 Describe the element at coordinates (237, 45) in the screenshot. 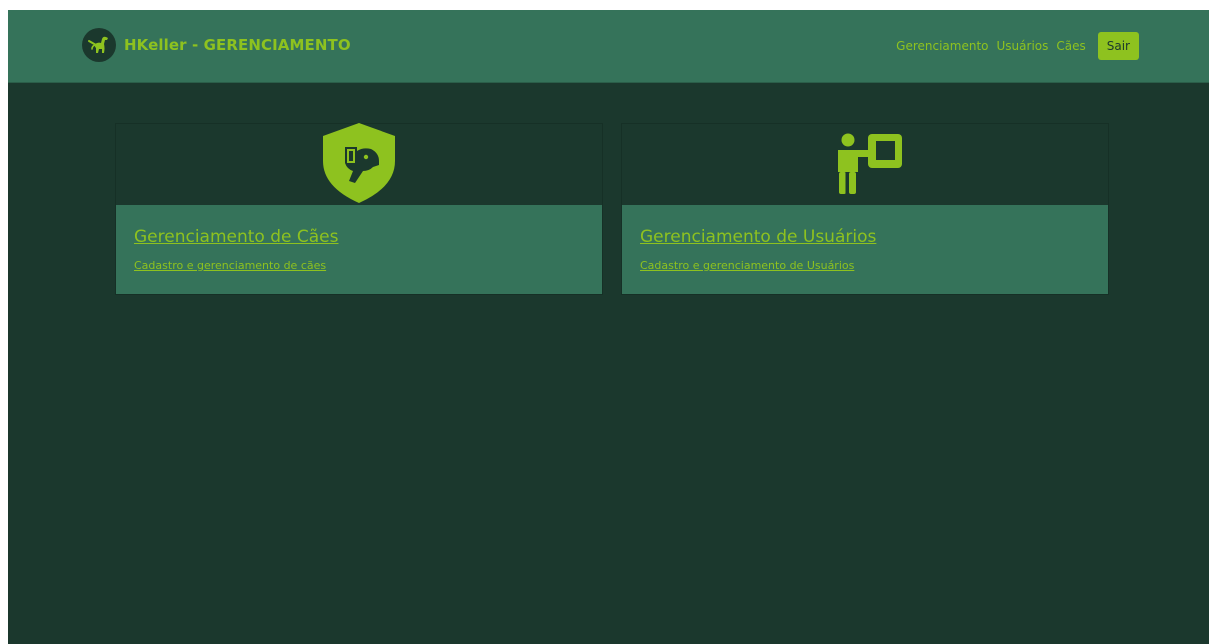

I see `brand-title: HKeller - GERENCIAMENTO` at that location.